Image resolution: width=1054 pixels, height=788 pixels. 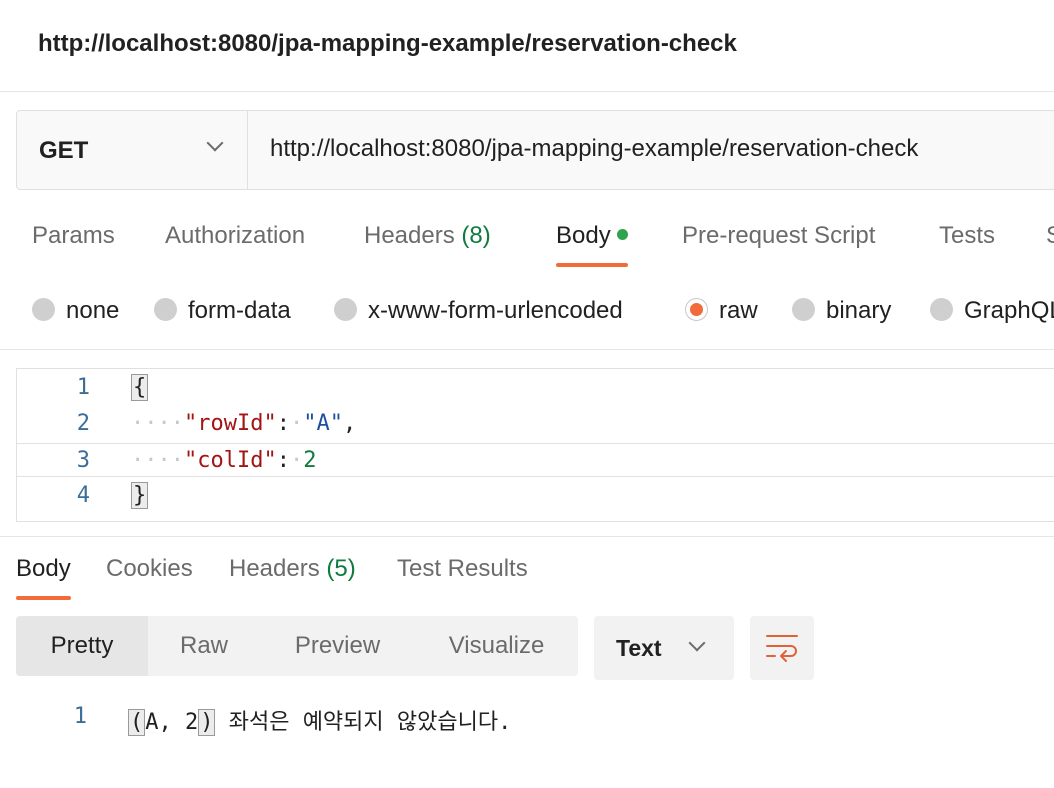 I want to click on radio-binary: binary, so click(x=841, y=311).